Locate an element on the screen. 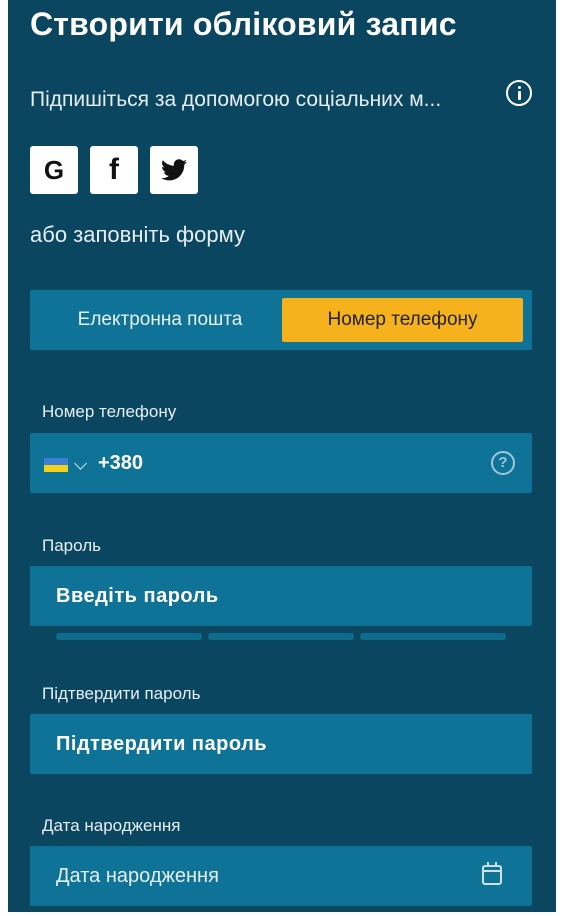  twitter-signup-button is located at coordinates (174, 170).